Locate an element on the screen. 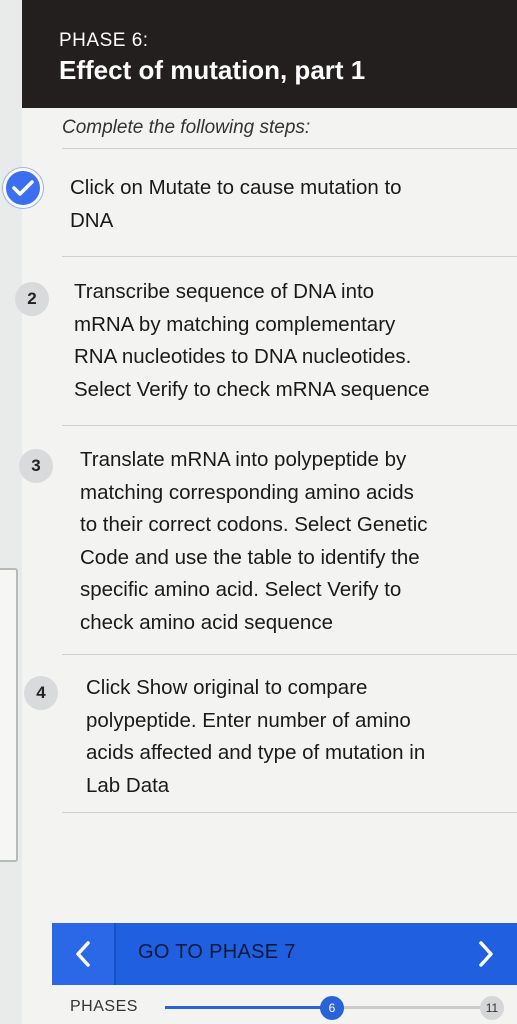  step-1-complete-badge is located at coordinates (23, 188).